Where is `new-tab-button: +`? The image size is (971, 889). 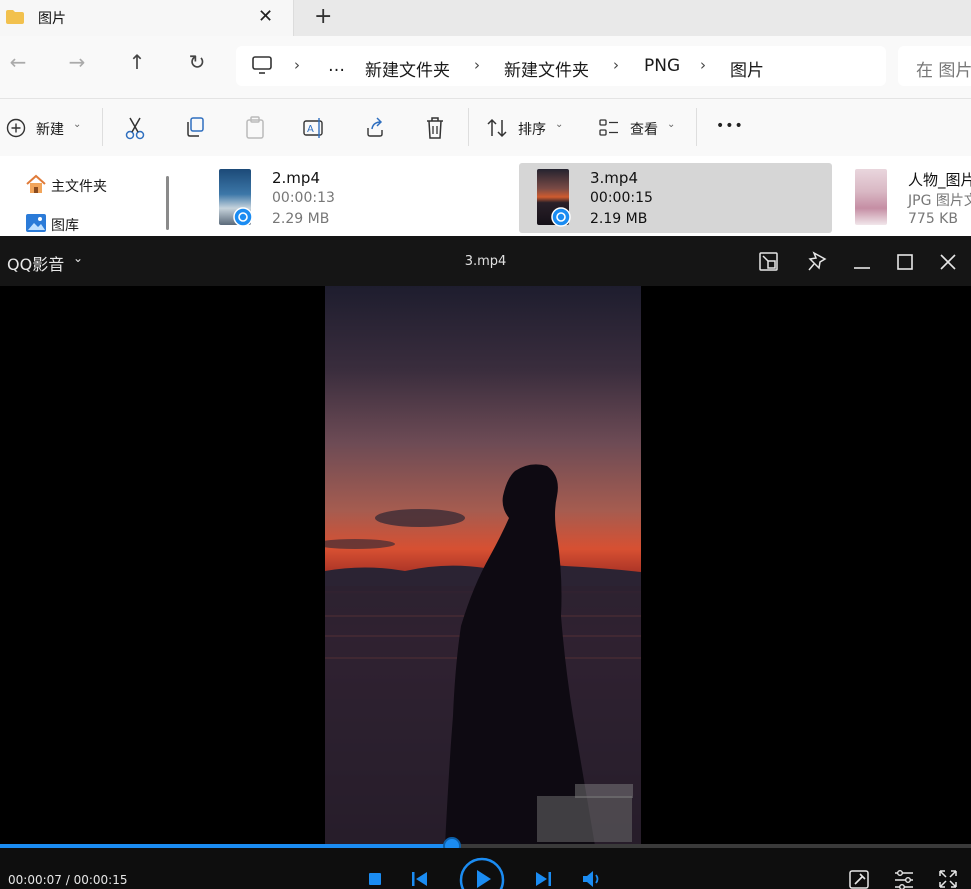
new-tab-button: + is located at coordinates (323, 16).